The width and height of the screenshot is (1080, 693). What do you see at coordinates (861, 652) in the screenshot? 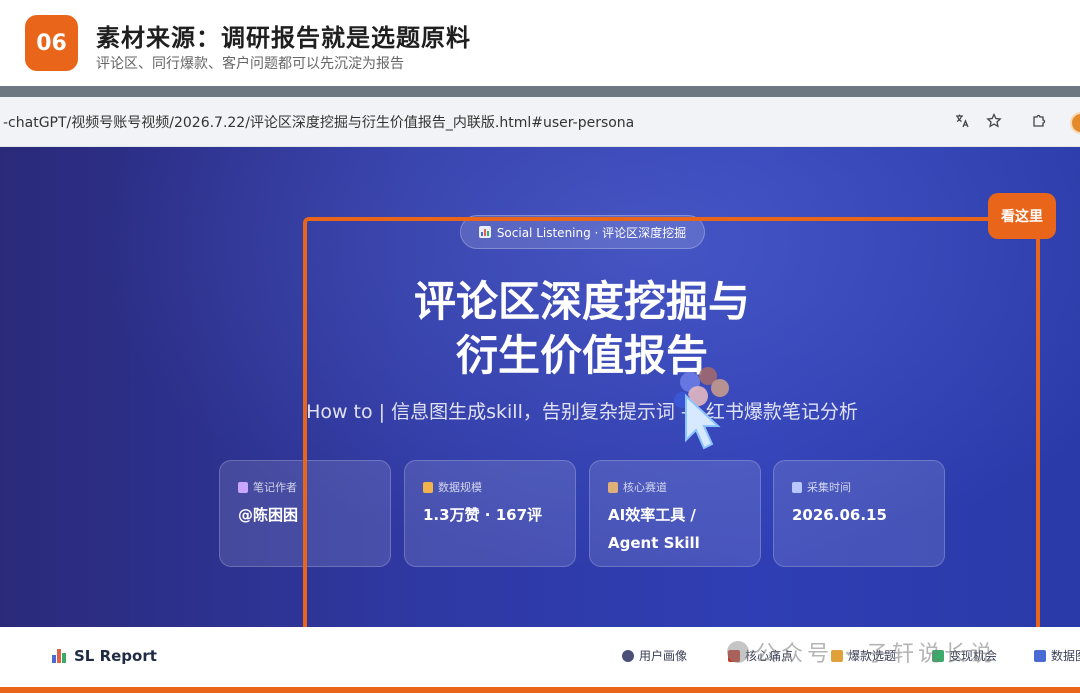
I see `wechat-watermark: 公众号 · 子轩说长说` at bounding box center [861, 652].